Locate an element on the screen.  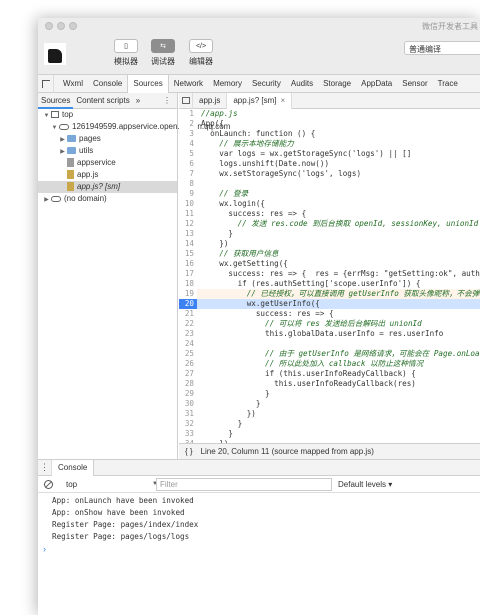
line-number: 18 is located at coordinates (188, 284).